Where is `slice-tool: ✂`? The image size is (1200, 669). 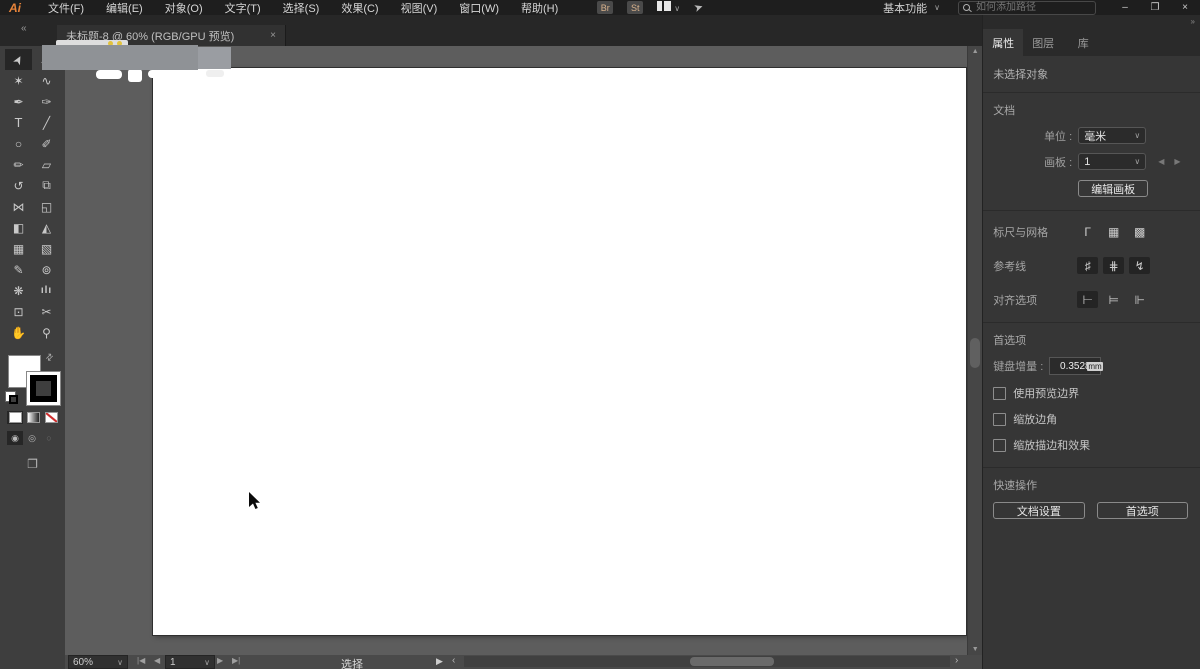
slice-tool: ✂ is located at coordinates (46, 311).